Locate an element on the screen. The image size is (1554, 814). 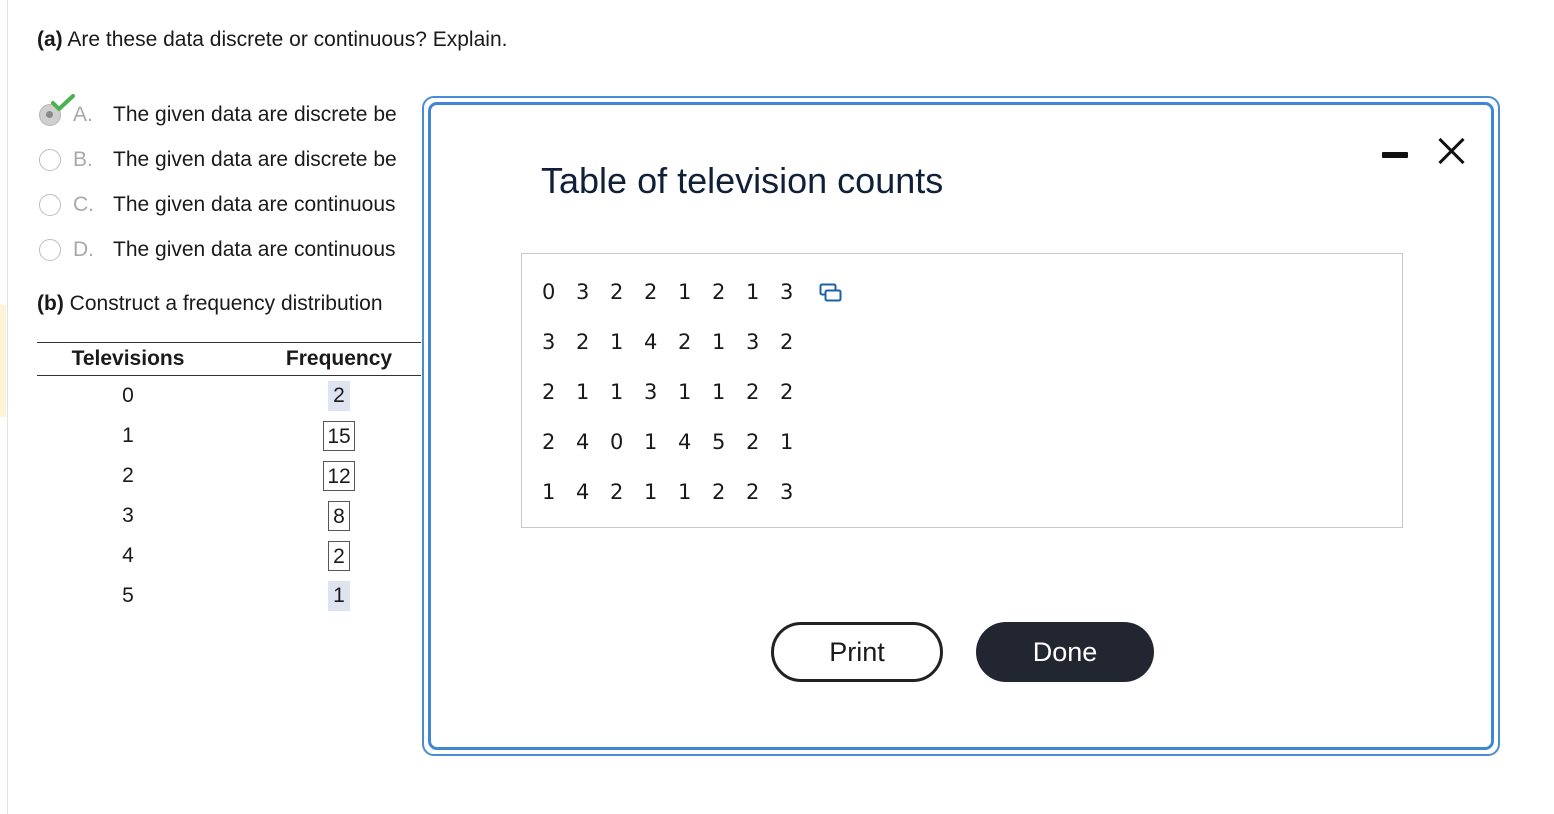
option-a: A. The given data are discrete be is located at coordinates (234, 114).